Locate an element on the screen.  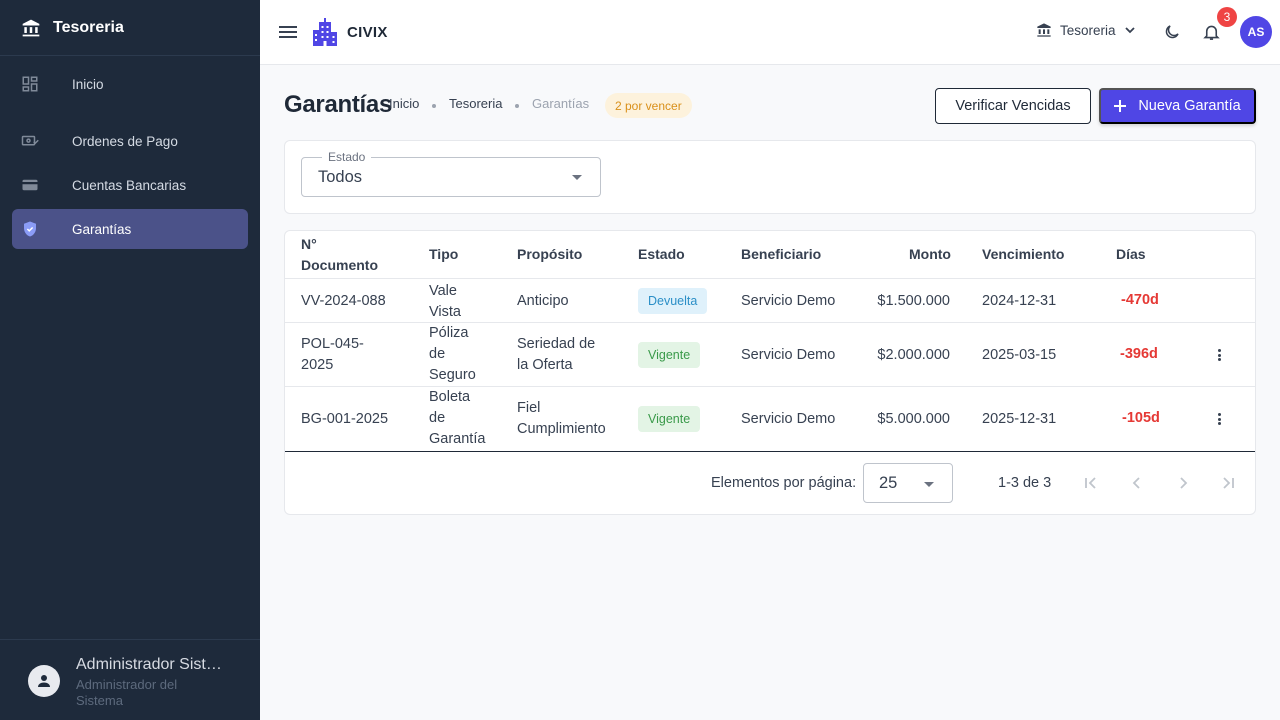
verify-expired-button: Verificar Vencidas is located at coordinates (1013, 106).